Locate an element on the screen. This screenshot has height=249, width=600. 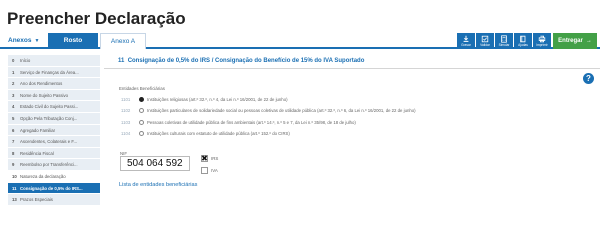
help-docs-button: Ajudas is located at coordinates (523, 41).